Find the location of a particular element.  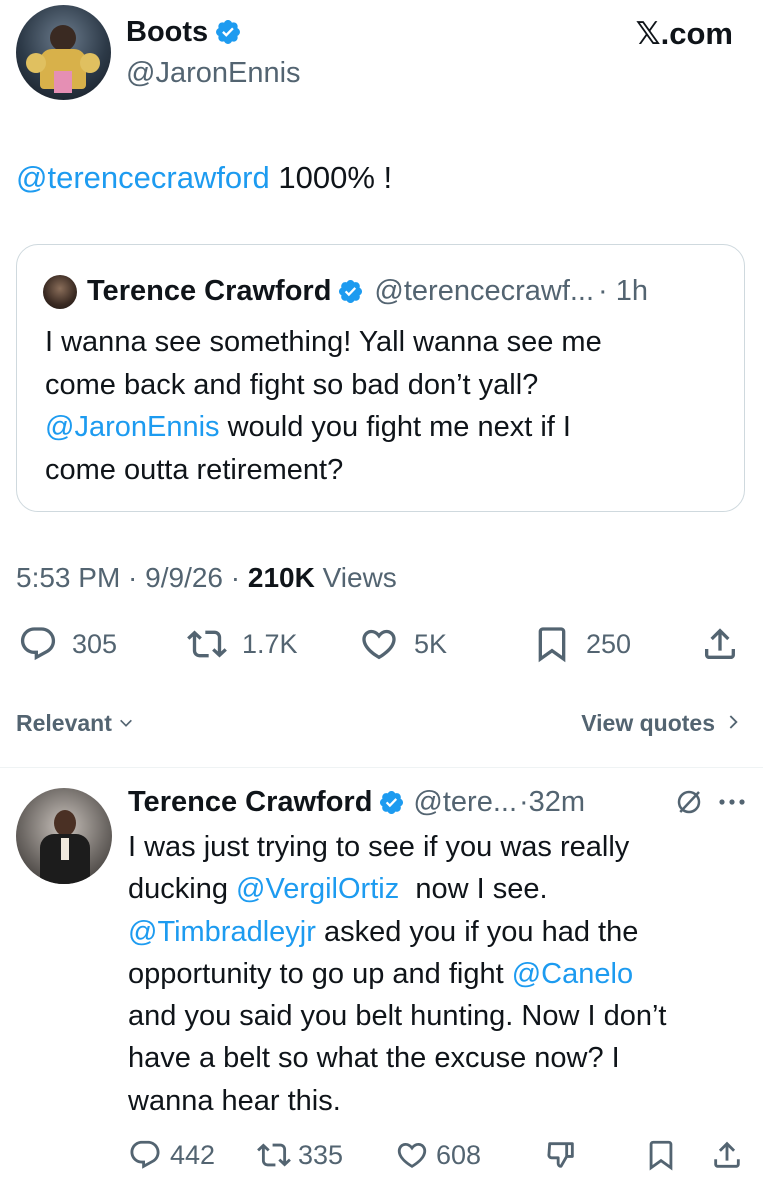

reply-retweet-count: 335 is located at coordinates (321, 1154).